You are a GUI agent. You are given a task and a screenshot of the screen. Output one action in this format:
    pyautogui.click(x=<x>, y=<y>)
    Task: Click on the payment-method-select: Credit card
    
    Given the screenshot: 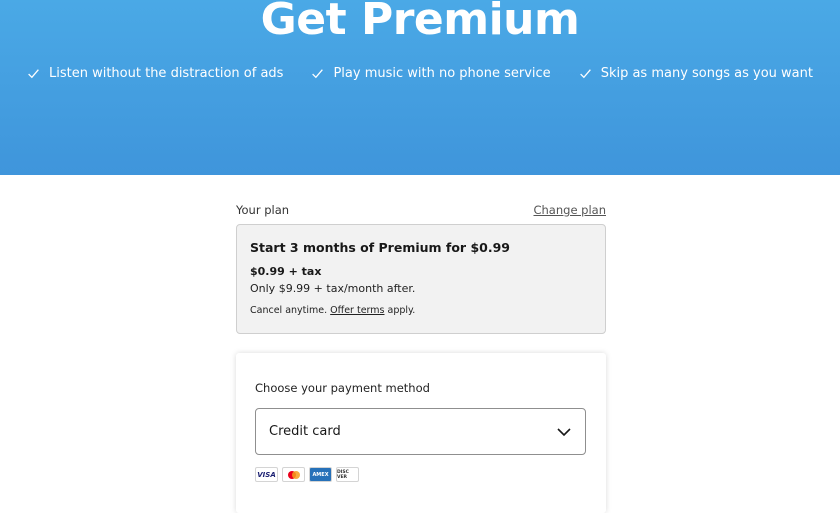 What is the action you would take?
    pyautogui.click(x=420, y=431)
    